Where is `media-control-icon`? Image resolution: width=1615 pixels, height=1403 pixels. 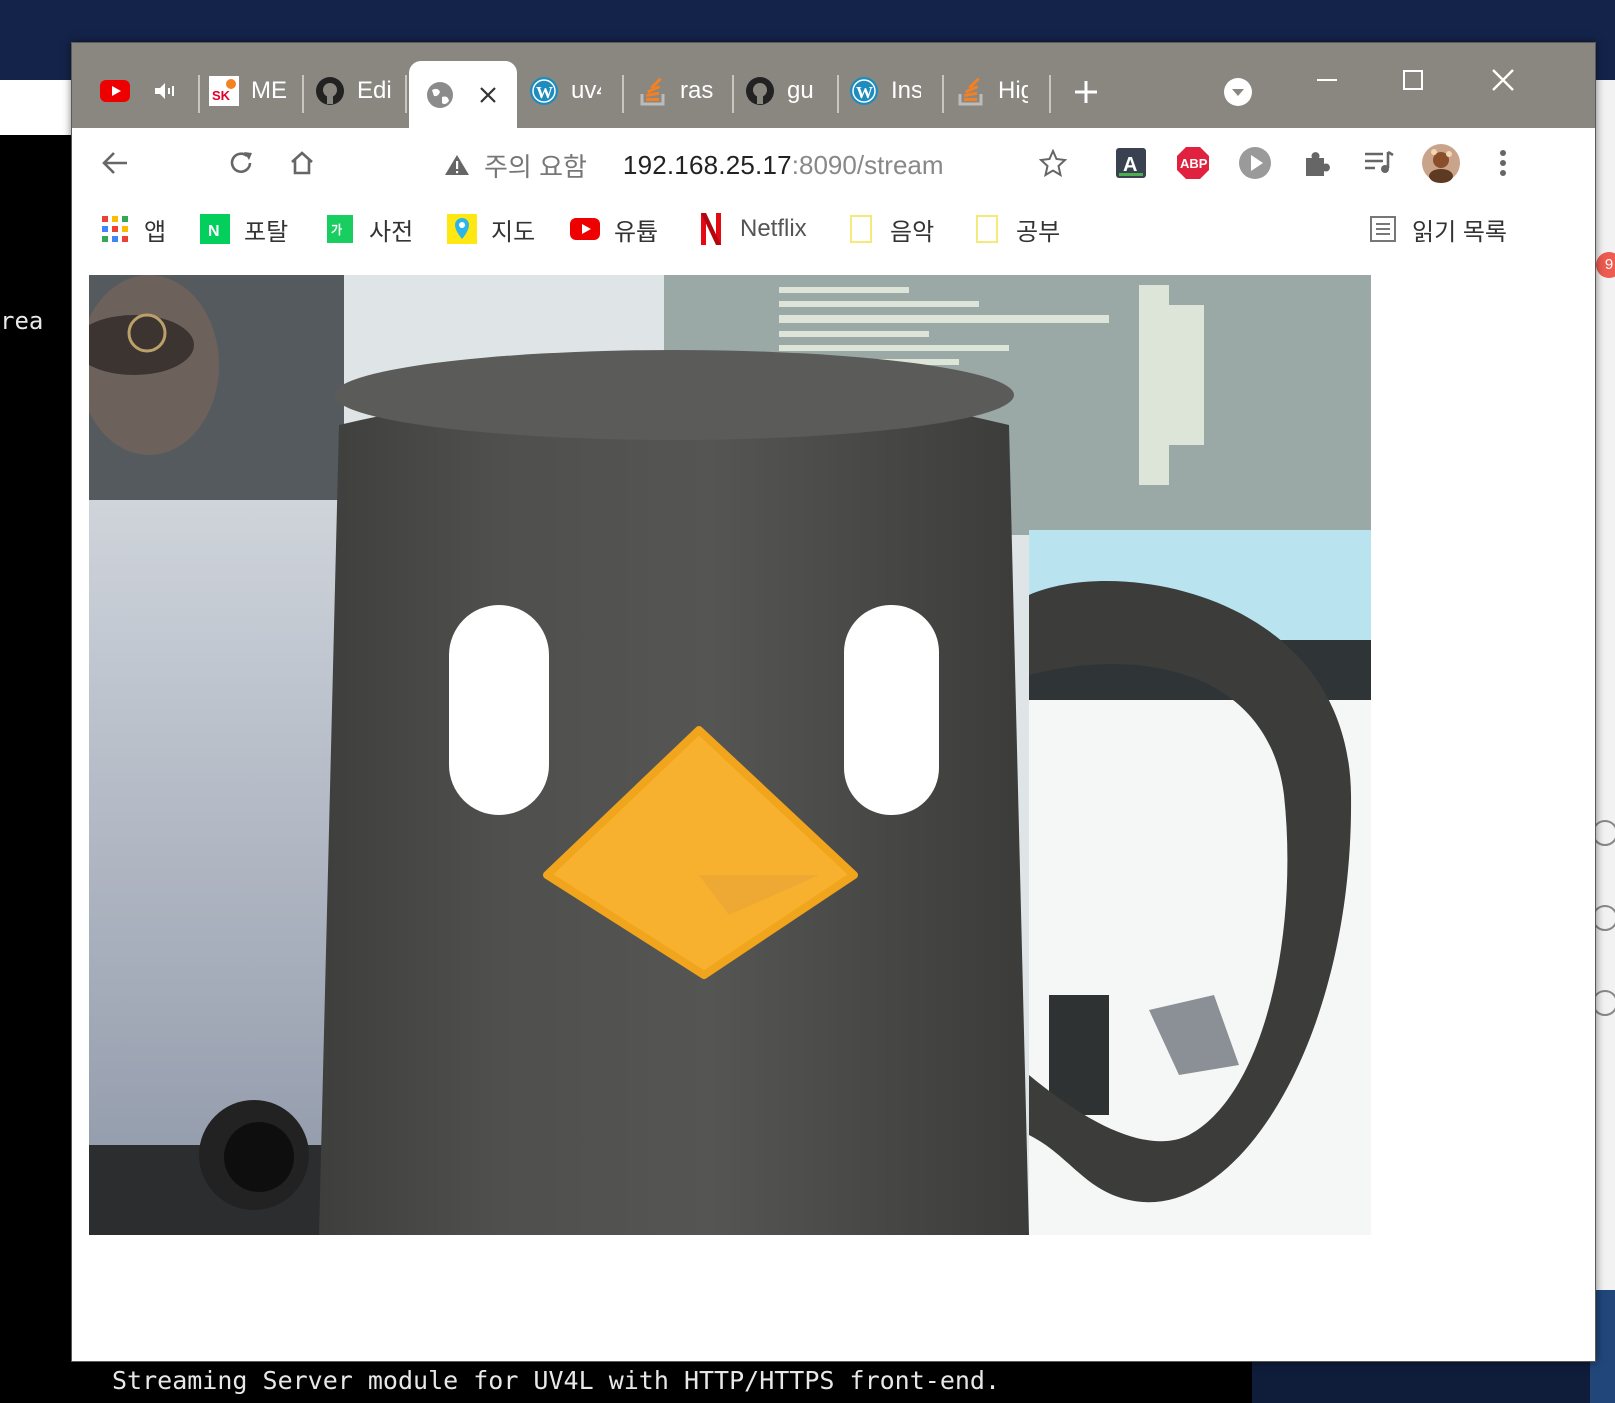 media-control-icon is located at coordinates (1379, 163).